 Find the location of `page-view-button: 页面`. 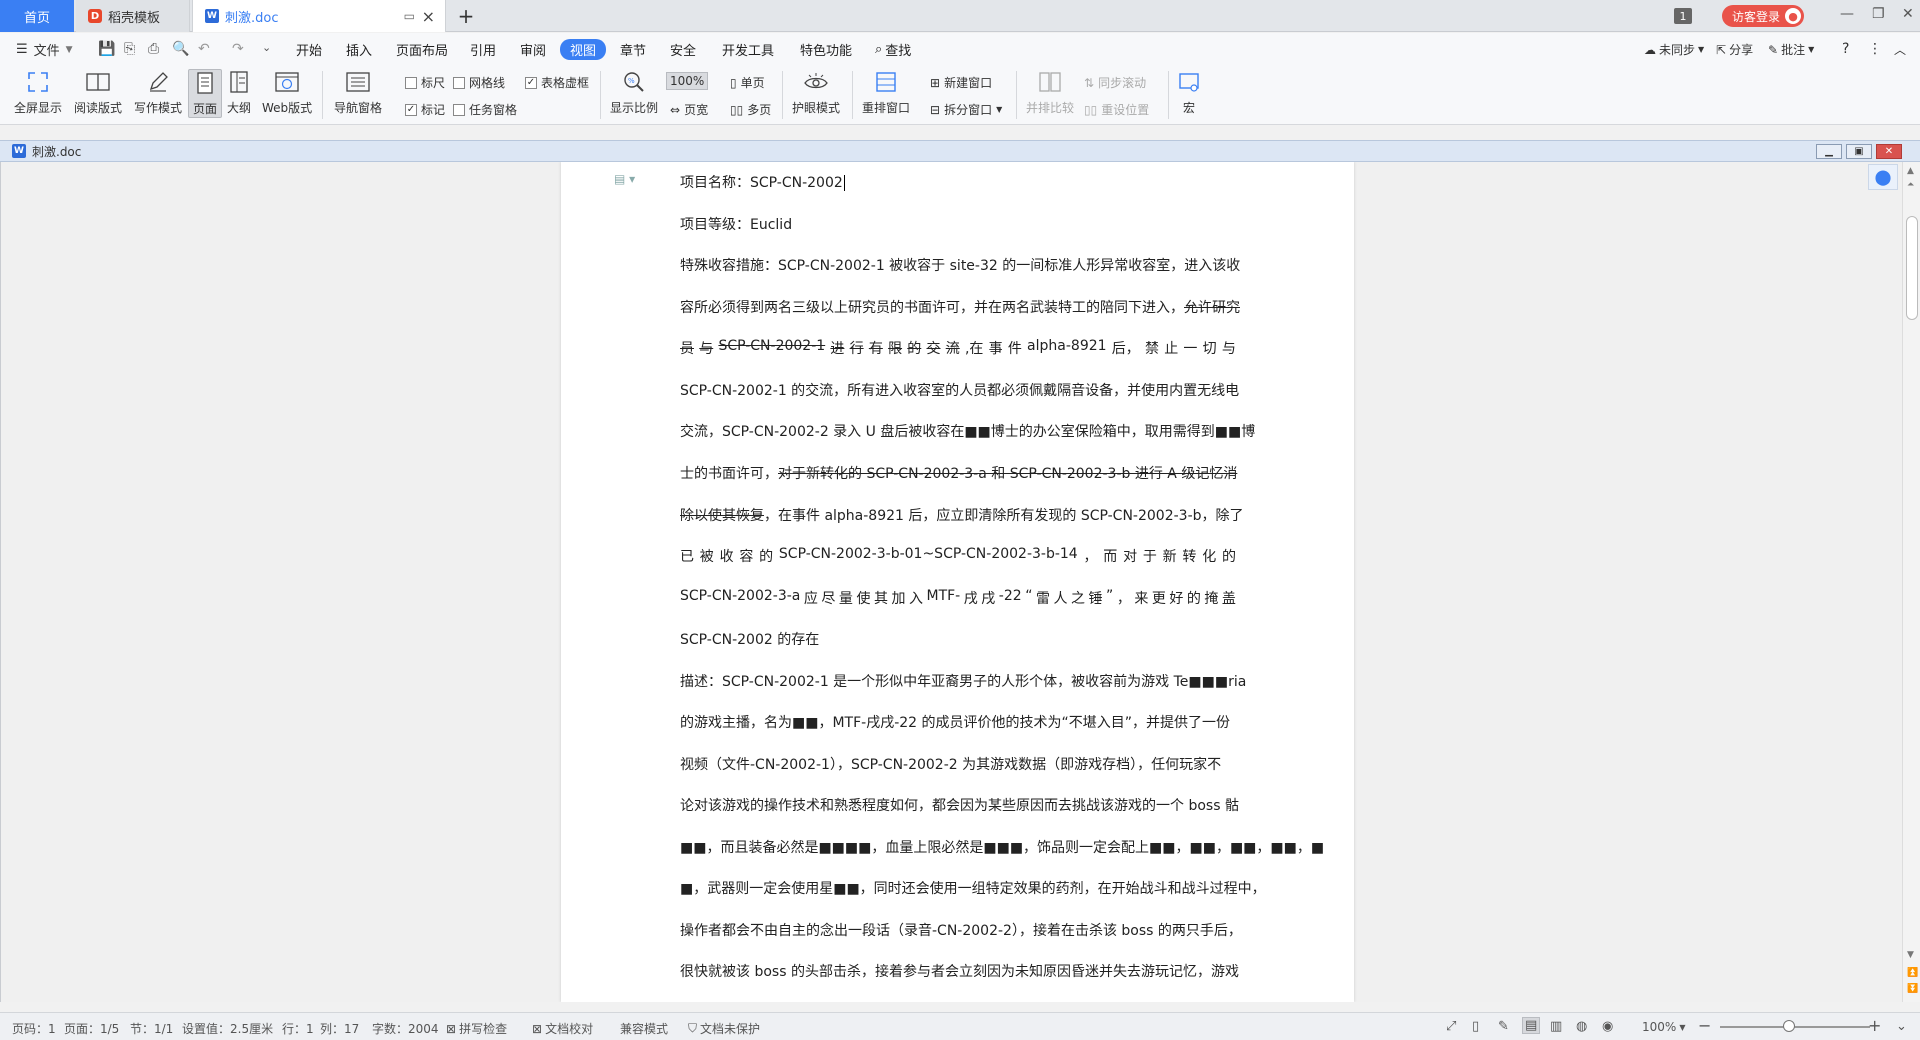

page-view-button: 页面 is located at coordinates (205, 93).